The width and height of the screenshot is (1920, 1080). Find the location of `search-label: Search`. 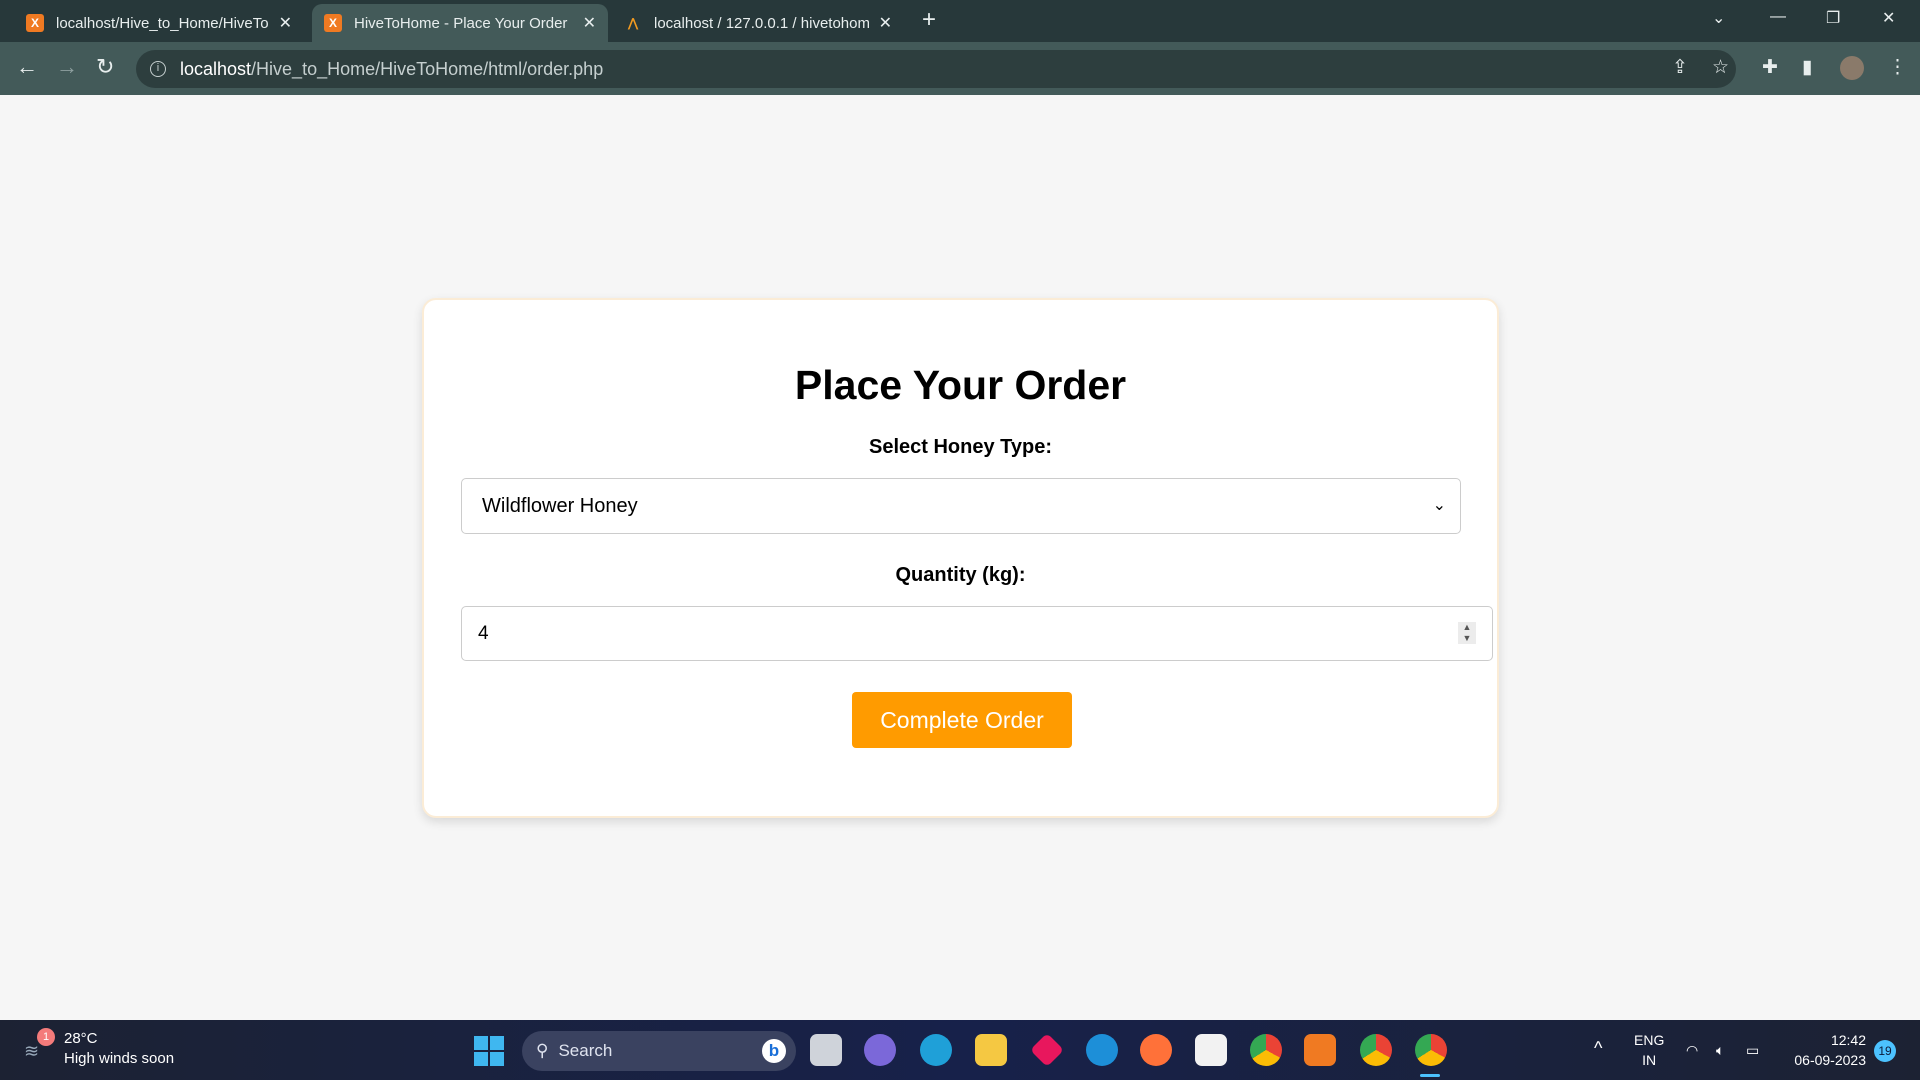

search-label: Search is located at coordinates (585, 1050).